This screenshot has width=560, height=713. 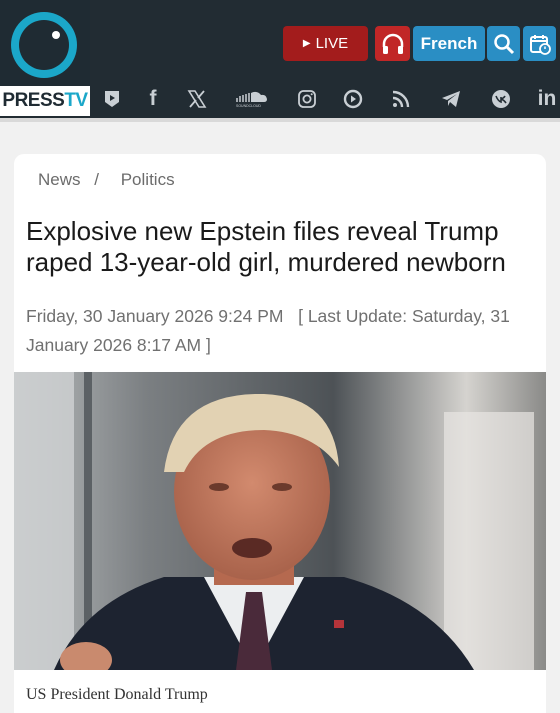 I want to click on play-icon: ▶, so click(x=306, y=43).